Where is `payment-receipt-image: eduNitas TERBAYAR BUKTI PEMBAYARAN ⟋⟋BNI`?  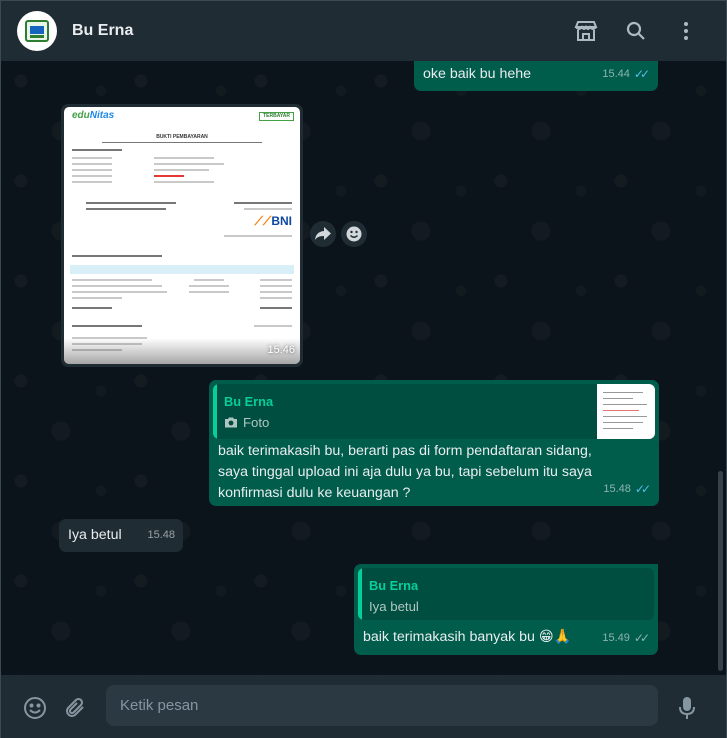 payment-receipt-image: eduNitas TERBAYAR BUKTI PEMBAYARAN ⟋⟋BNI is located at coordinates (182, 235).